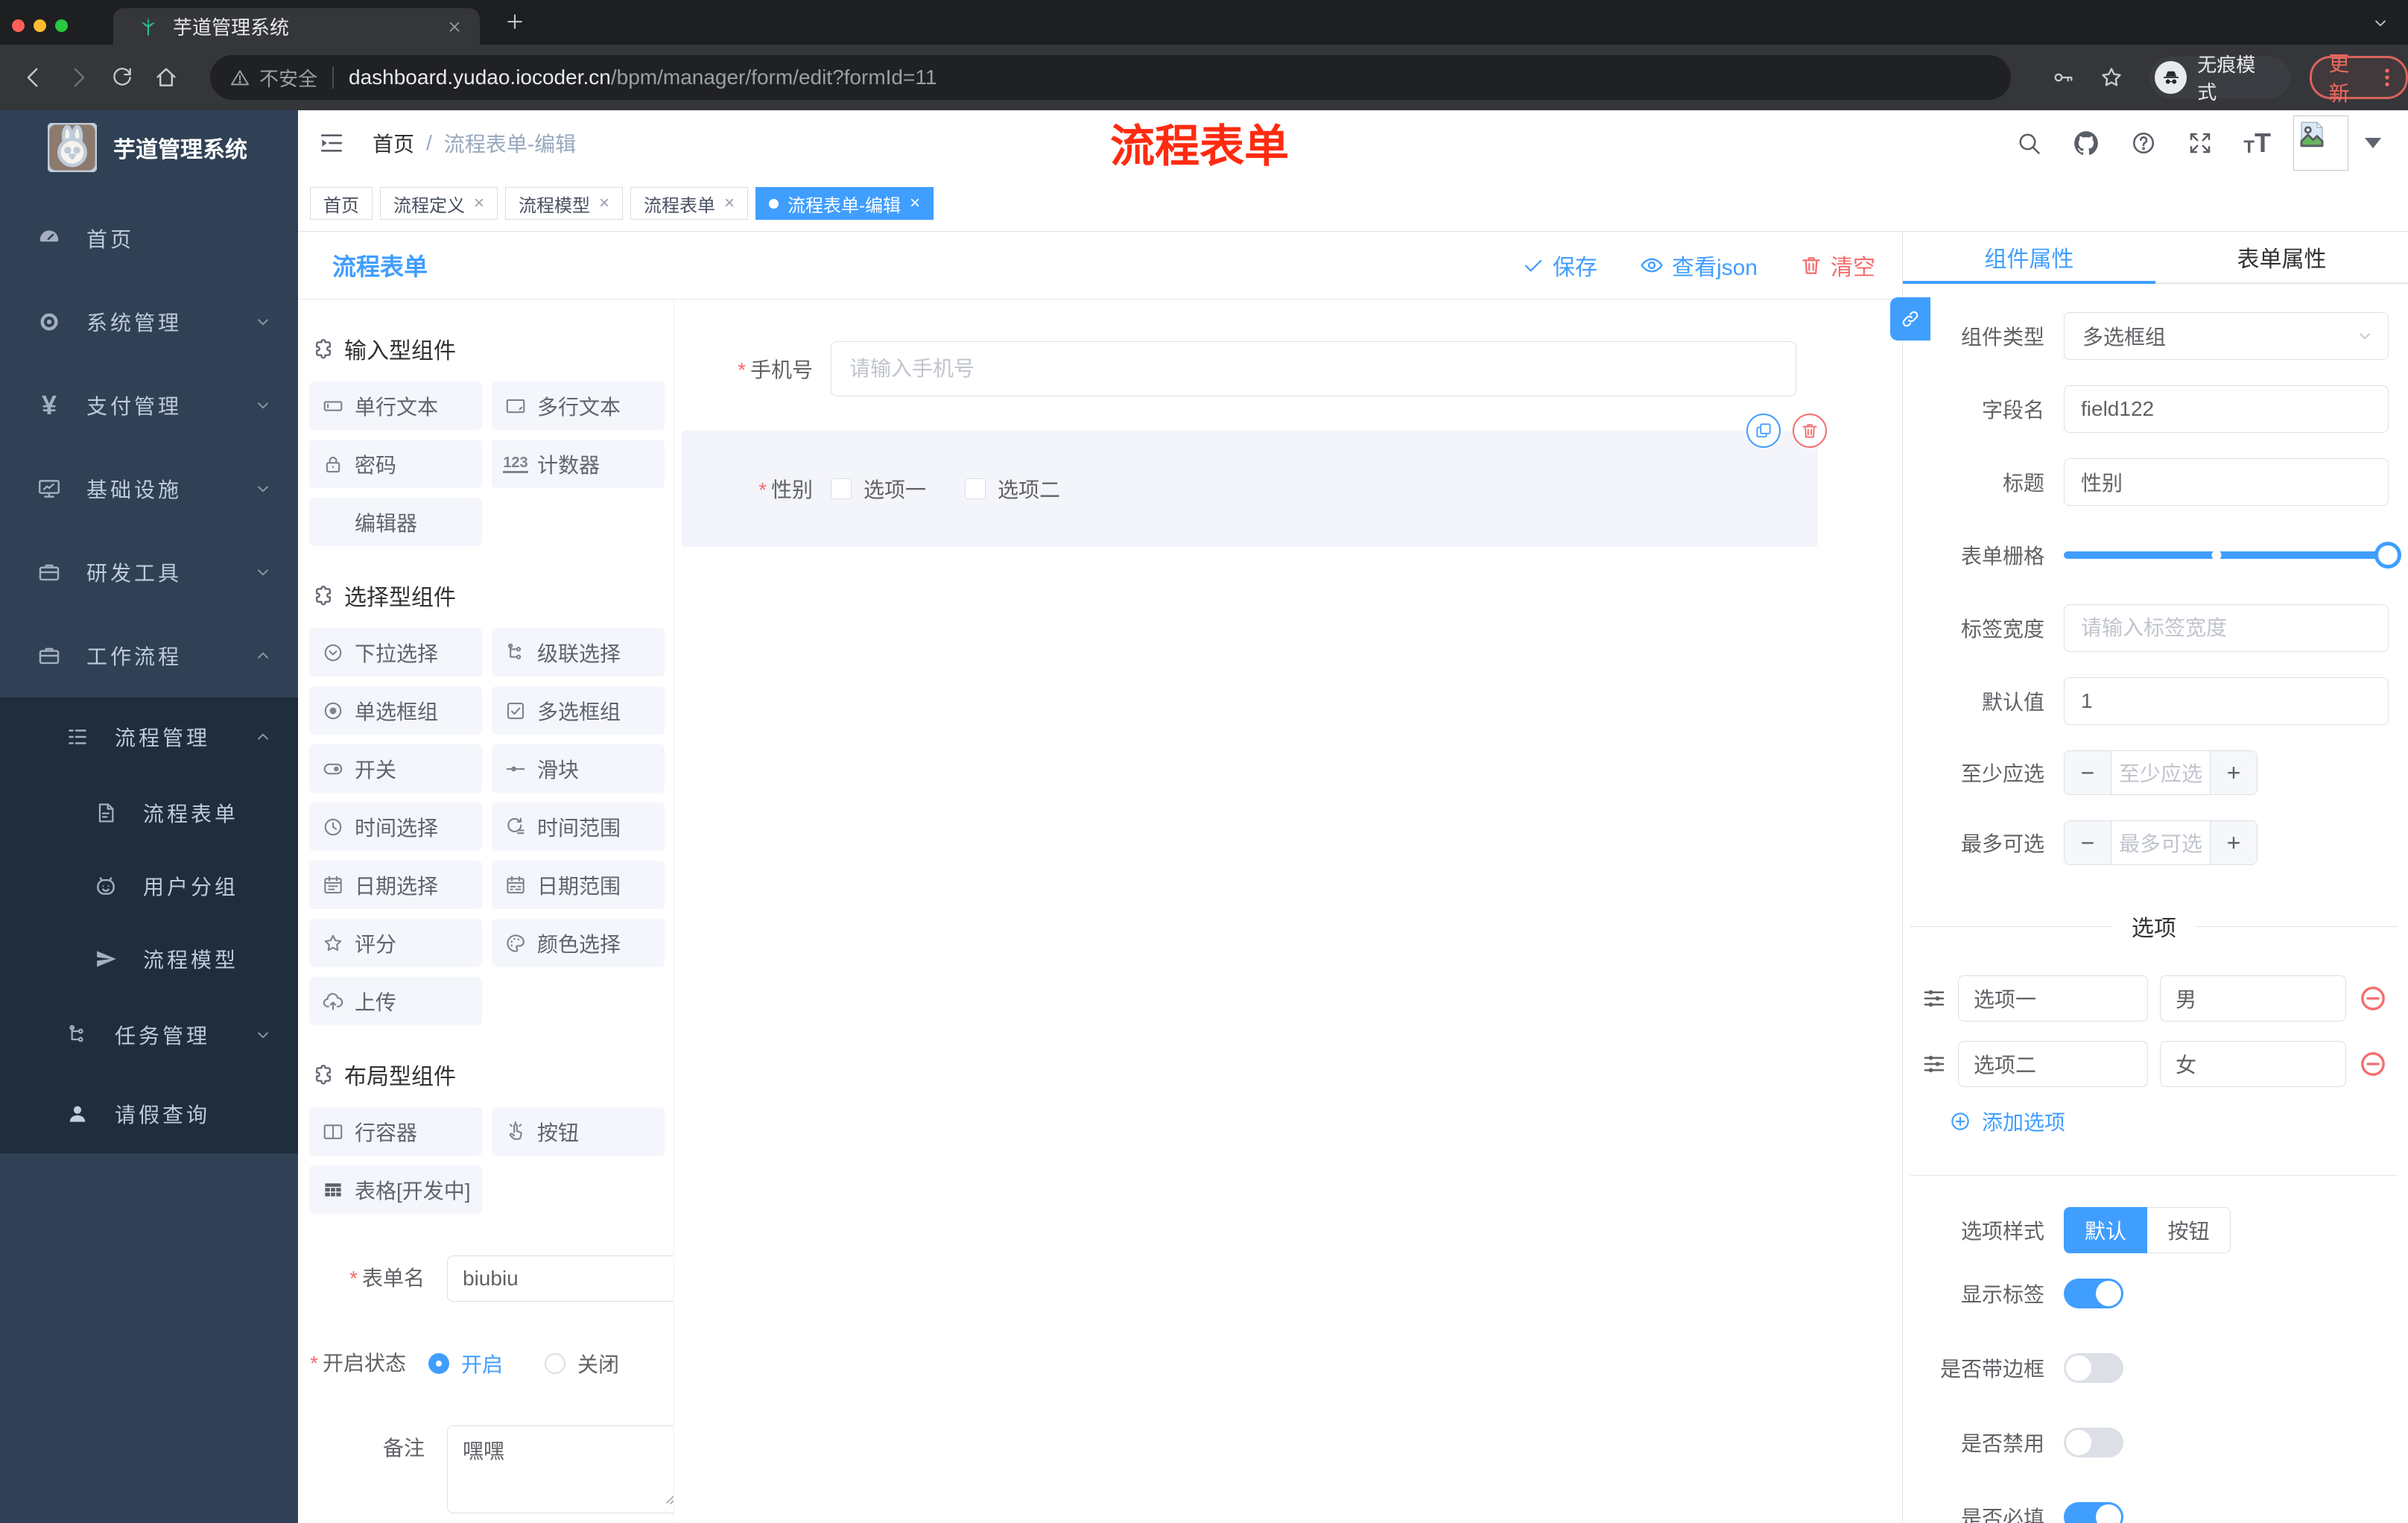 The height and width of the screenshot is (1523, 2408). What do you see at coordinates (18, 25) in the screenshot?
I see `close-window-button` at bounding box center [18, 25].